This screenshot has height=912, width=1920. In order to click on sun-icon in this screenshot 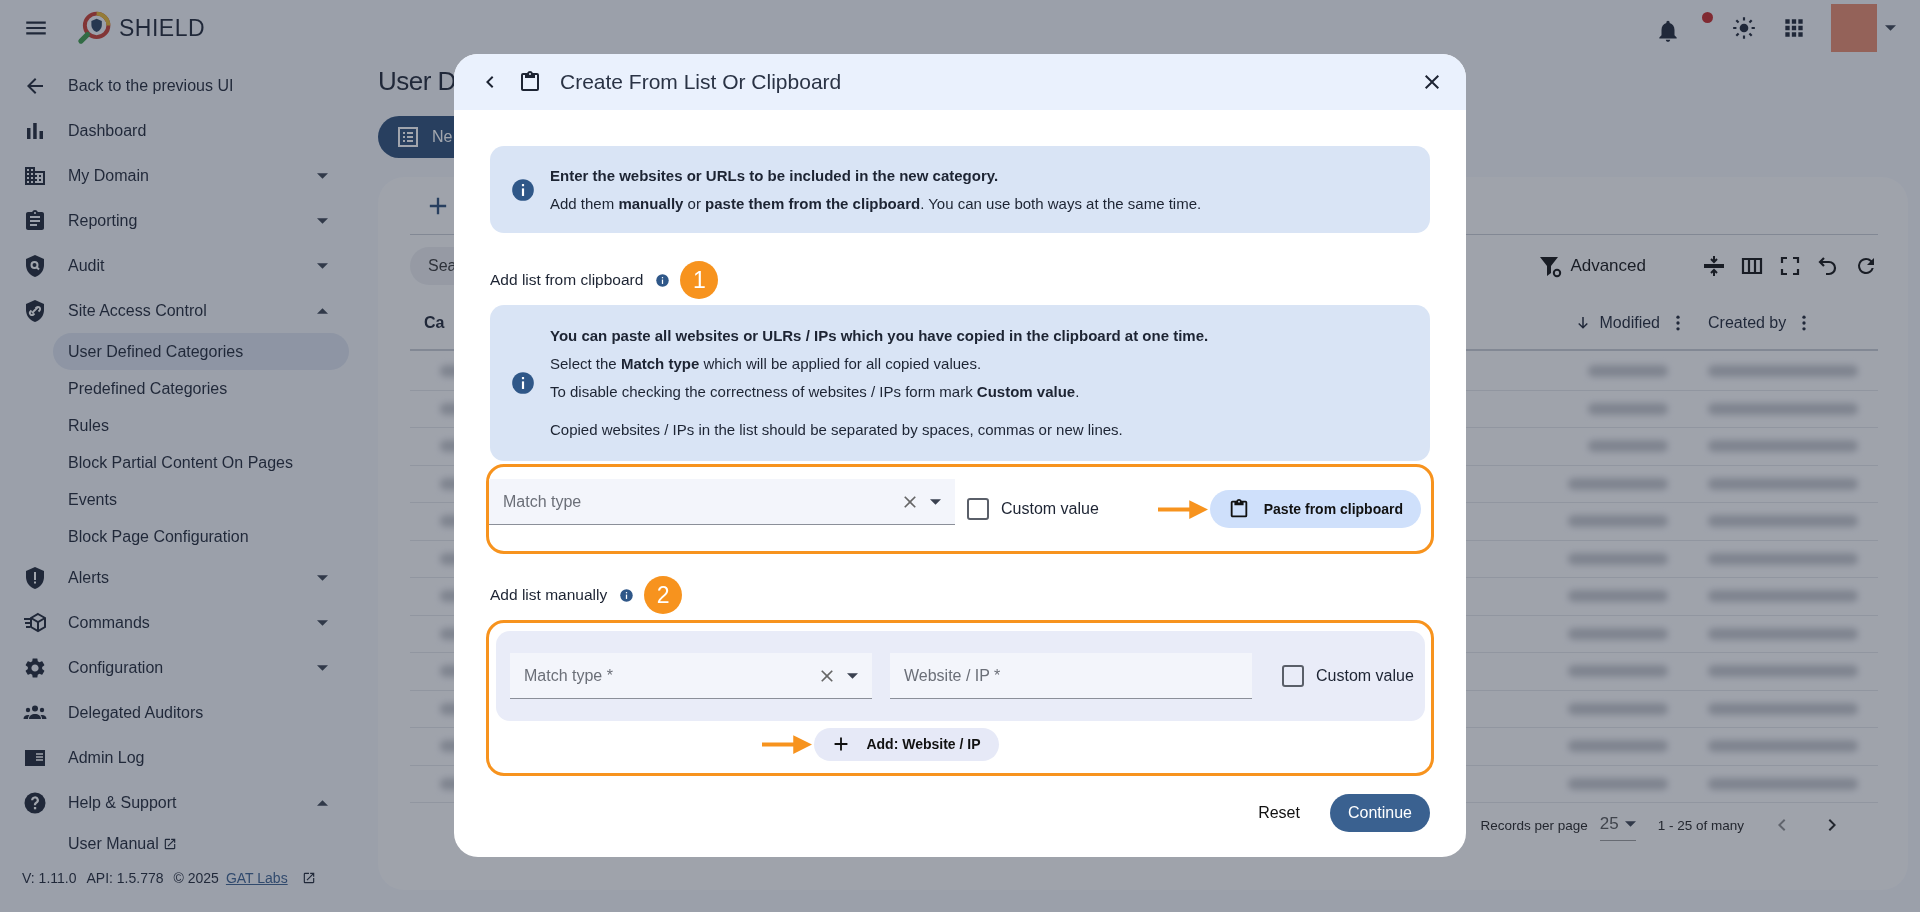, I will do `click(1744, 28)`.